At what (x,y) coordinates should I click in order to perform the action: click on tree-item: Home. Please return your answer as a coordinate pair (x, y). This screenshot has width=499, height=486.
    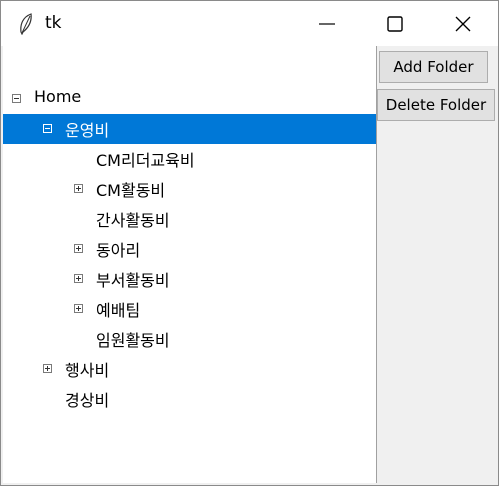
    Looking at the image, I should click on (189, 99).